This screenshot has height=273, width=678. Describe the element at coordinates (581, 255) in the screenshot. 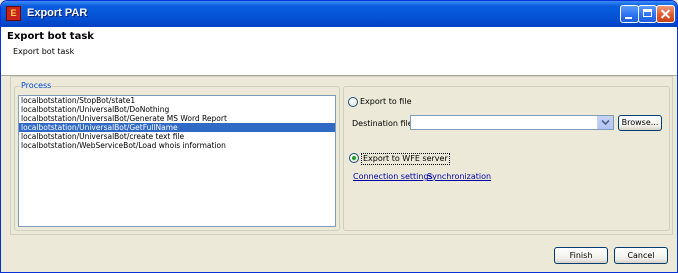

I see `finish-button: Finish` at that location.